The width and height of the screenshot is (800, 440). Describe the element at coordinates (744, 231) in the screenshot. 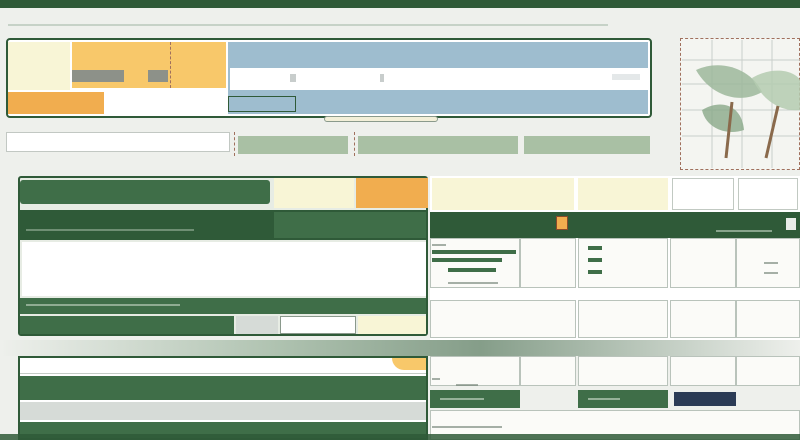

I see `toolbar-subtext` at that location.